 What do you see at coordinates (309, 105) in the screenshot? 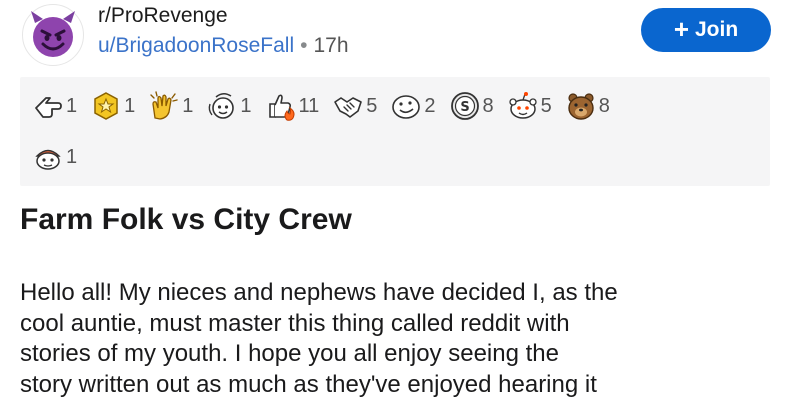
I see `award-count: 11` at bounding box center [309, 105].